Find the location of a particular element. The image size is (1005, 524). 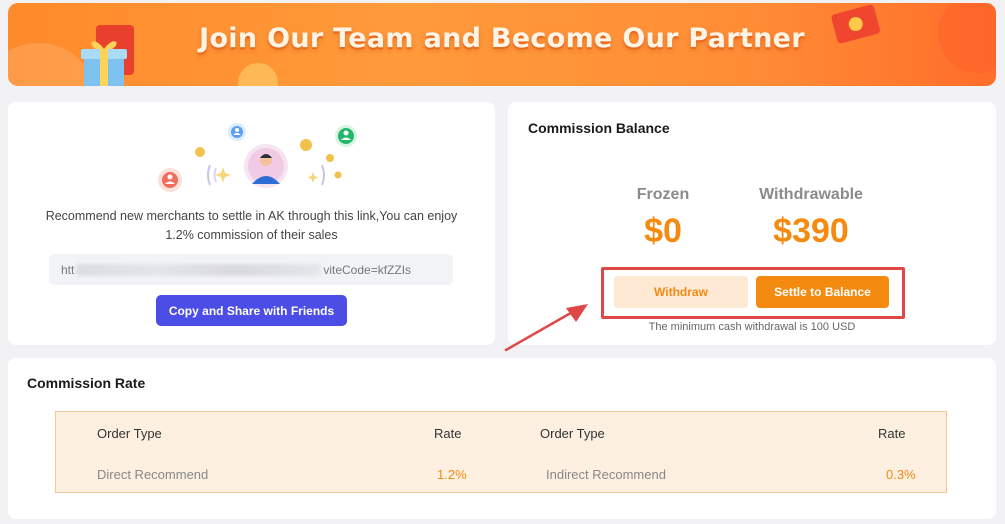

redacted-link-segment is located at coordinates (199, 269).